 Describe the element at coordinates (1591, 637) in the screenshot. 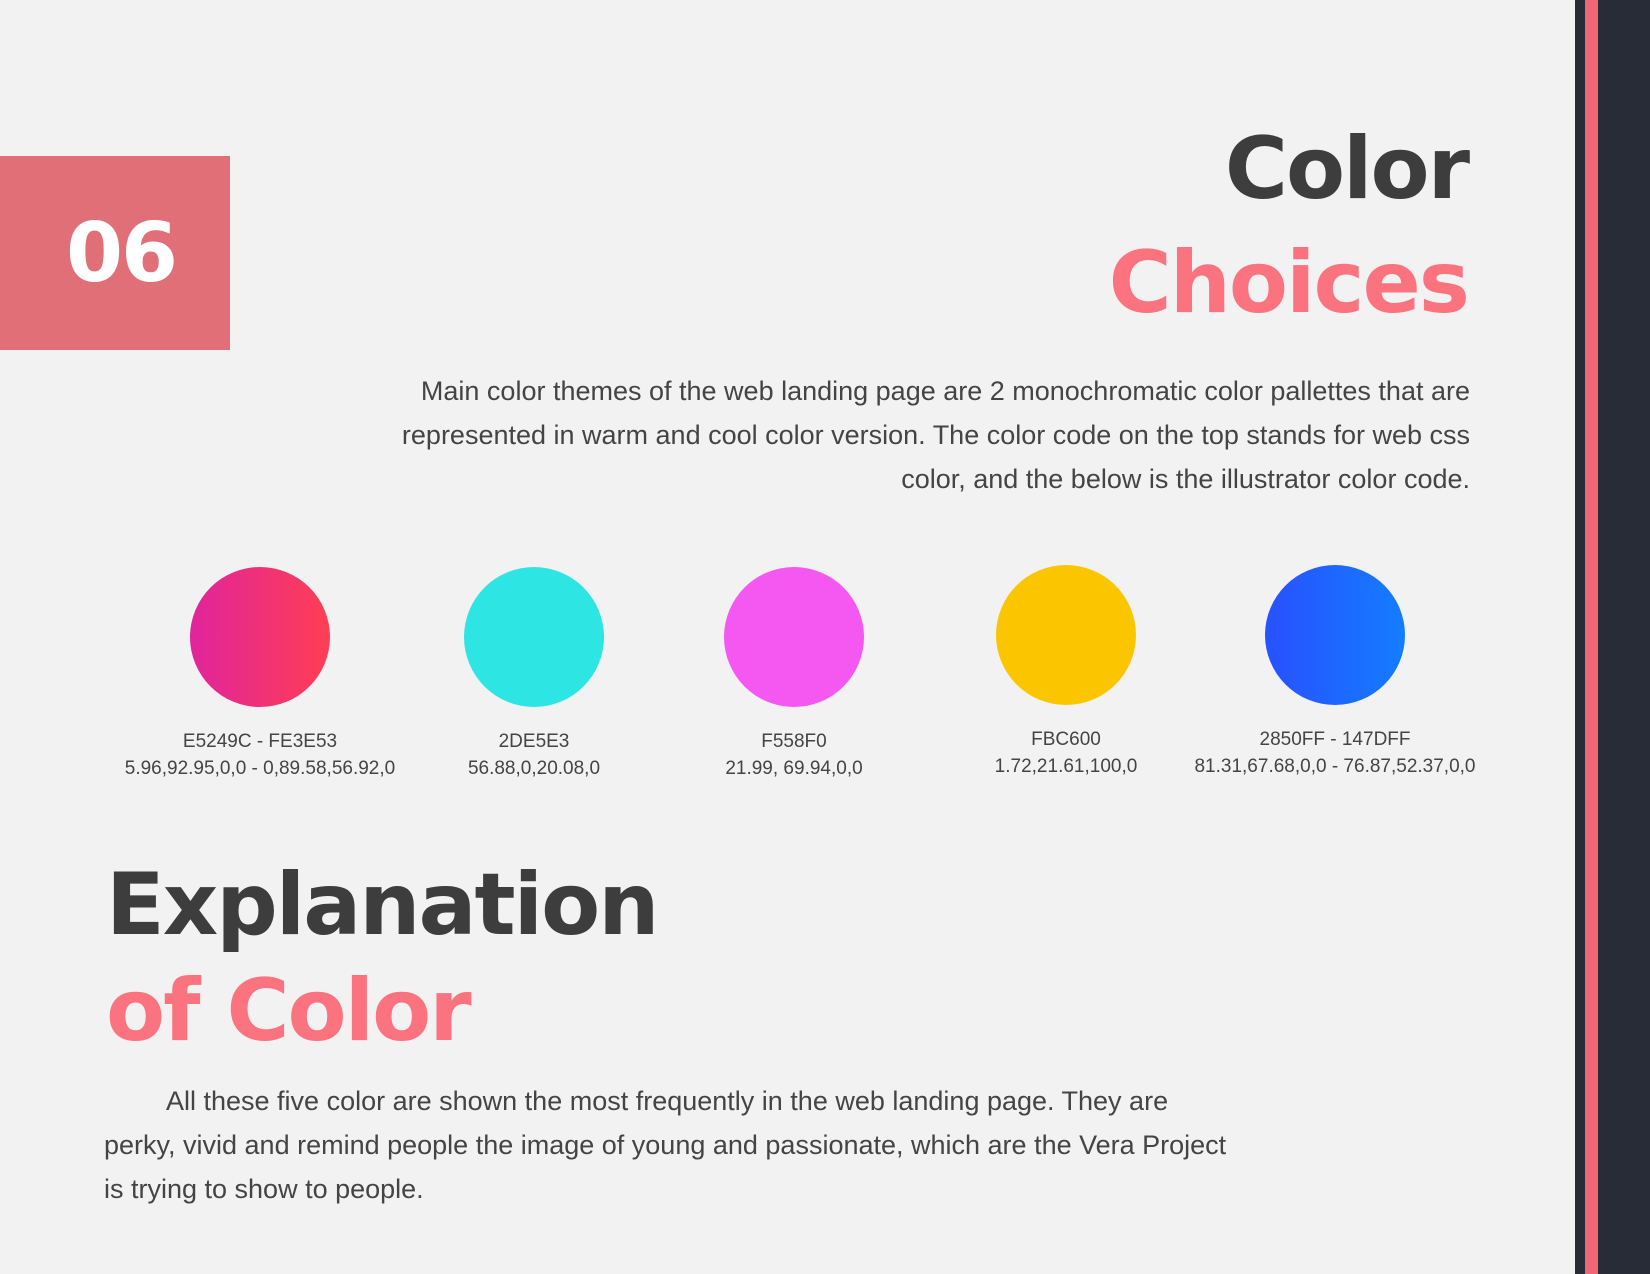

I see `sidebar-pink-stripe` at that location.